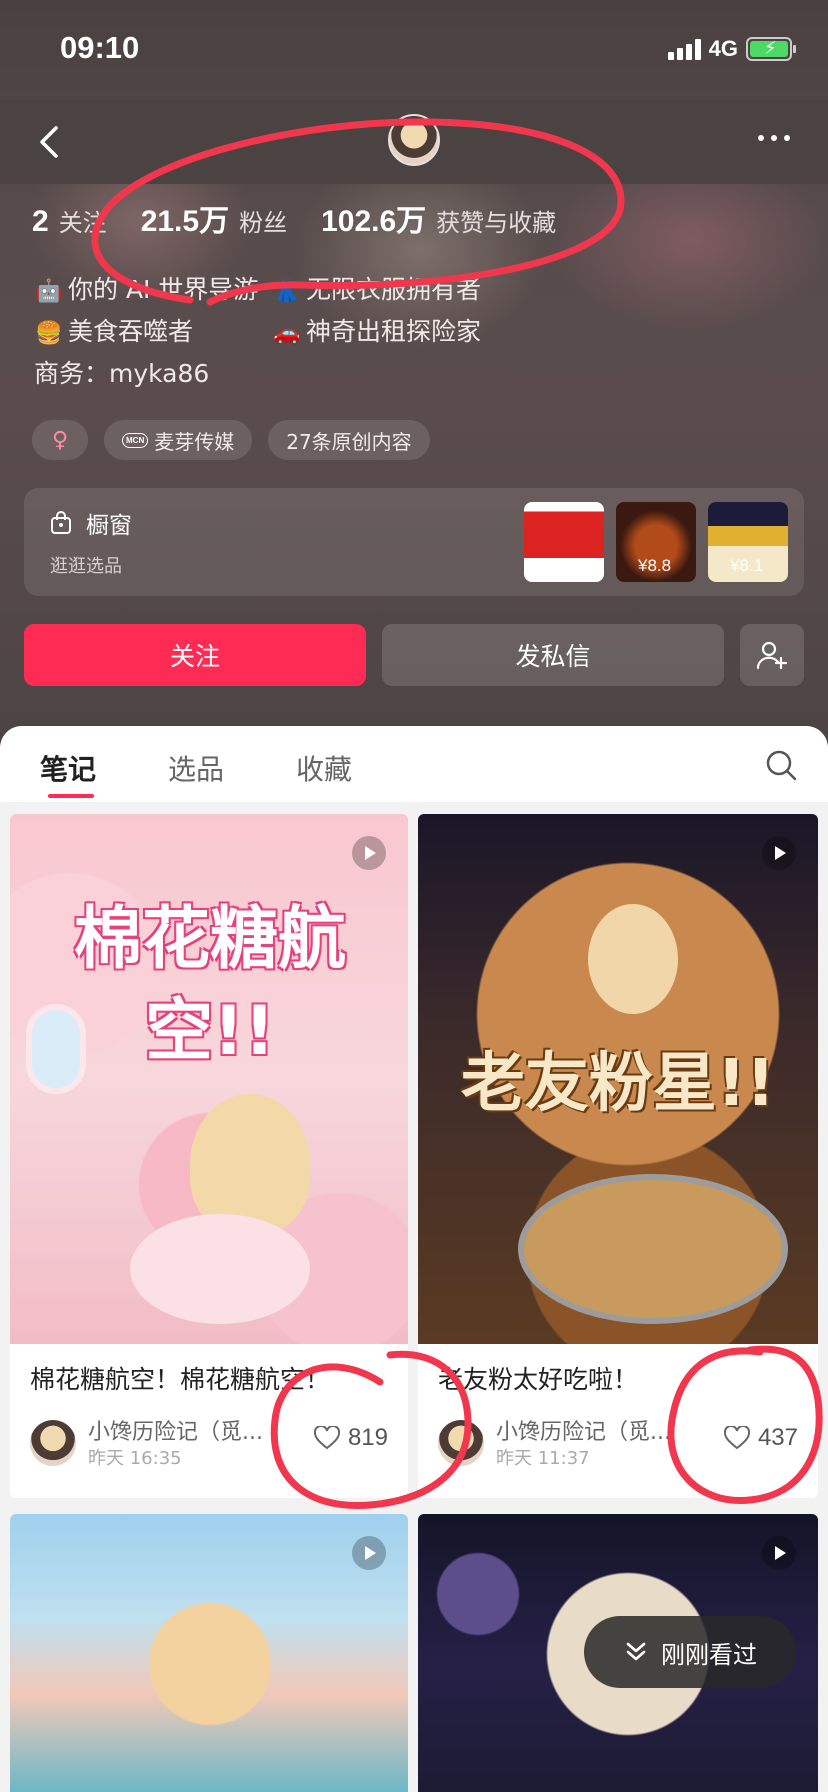  Describe the element at coordinates (40, 221) in the screenshot. I see `following-count: 2` at that location.